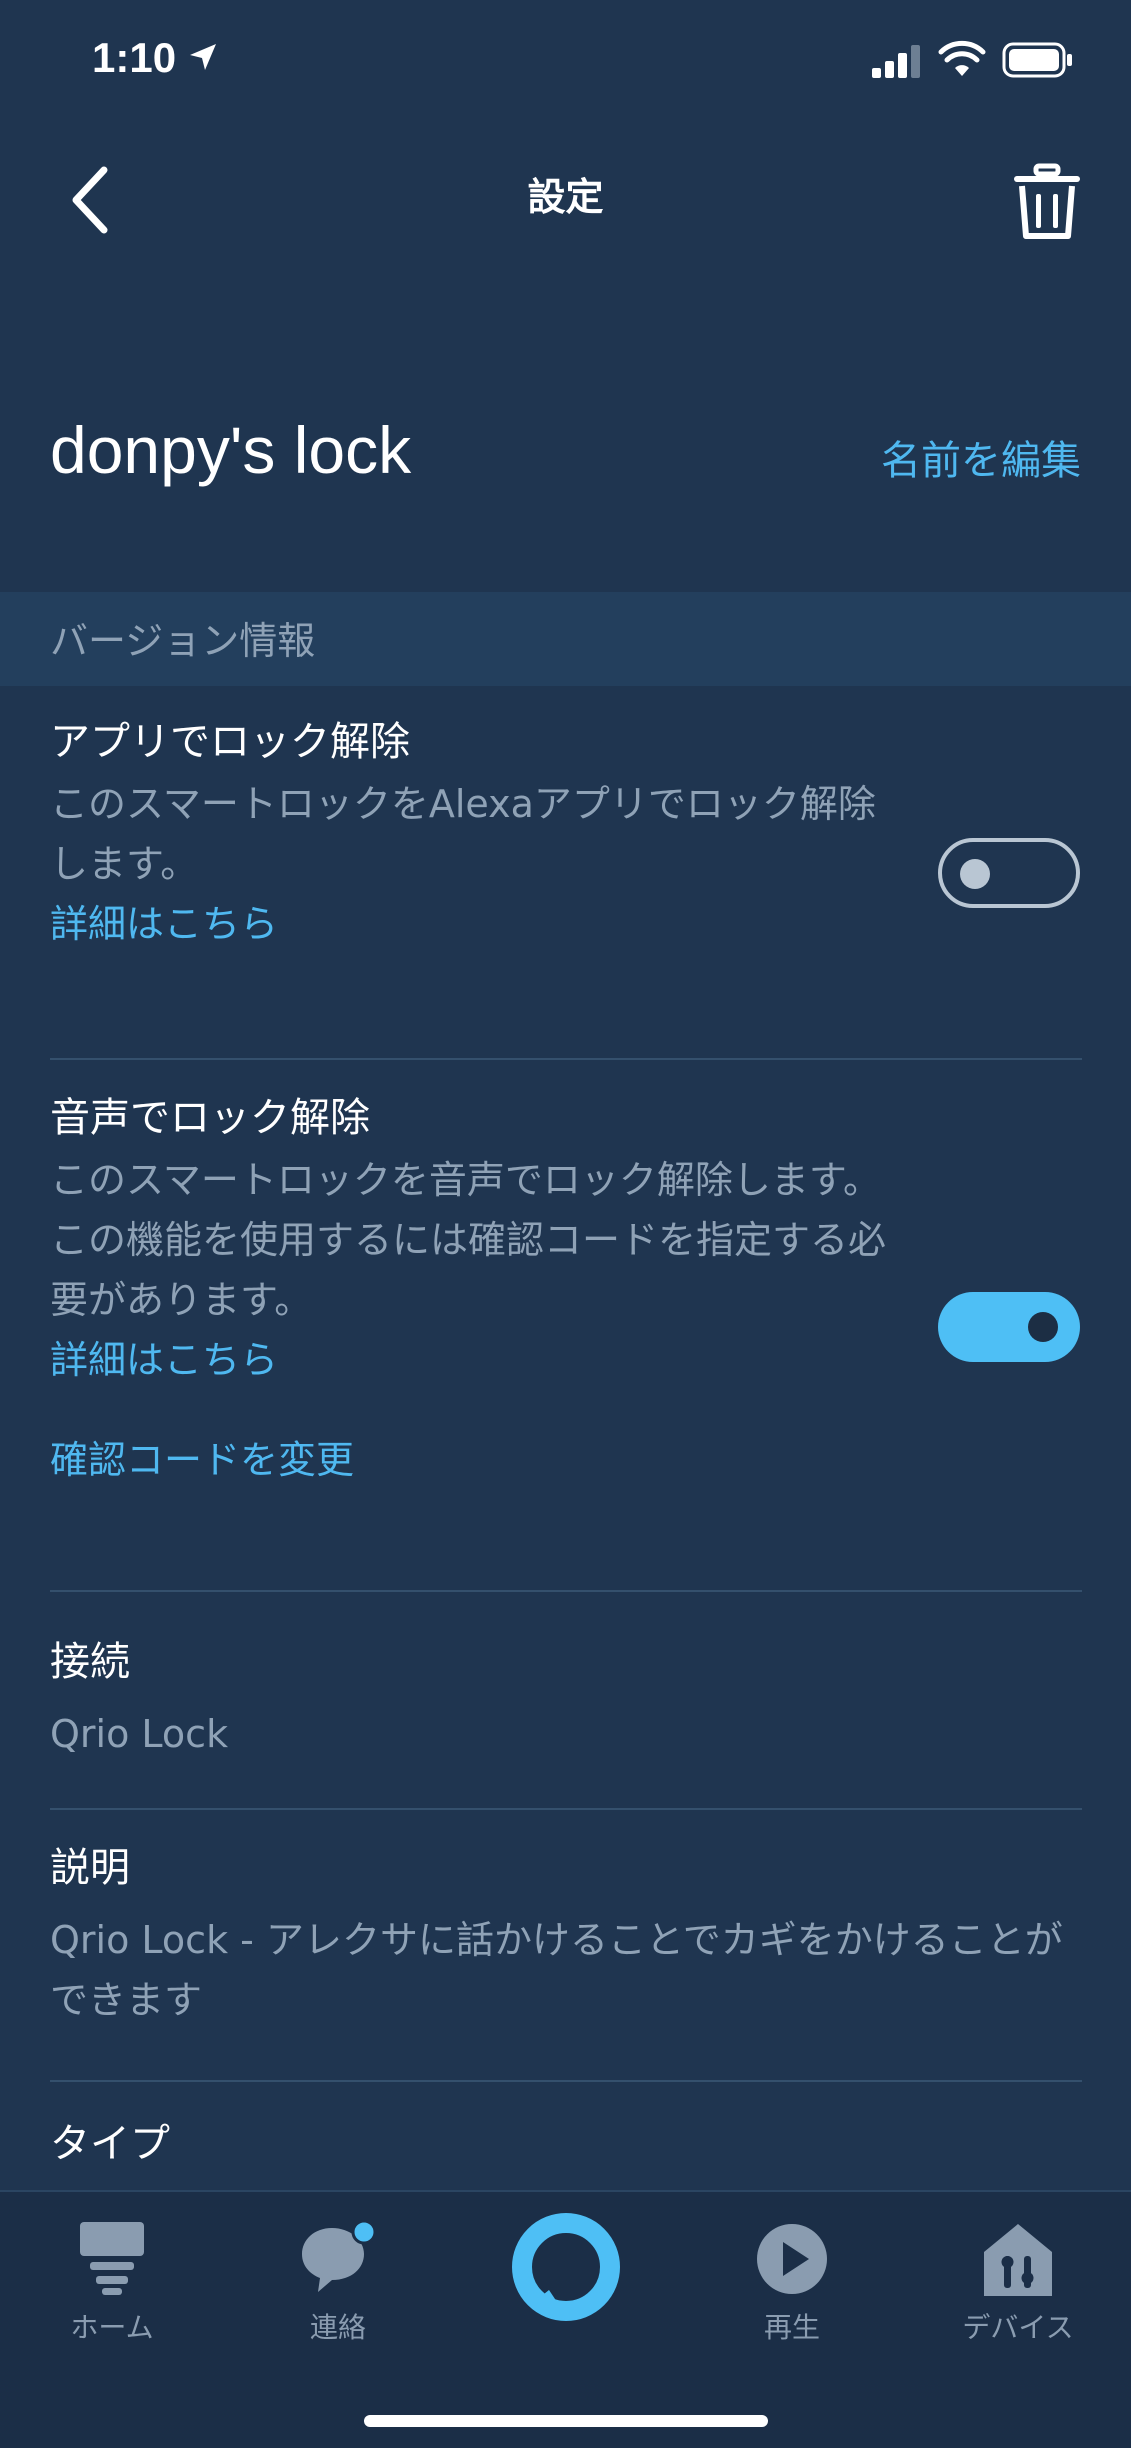  What do you see at coordinates (981, 457) in the screenshot?
I see `edit-name-link: 名前を編集` at bounding box center [981, 457].